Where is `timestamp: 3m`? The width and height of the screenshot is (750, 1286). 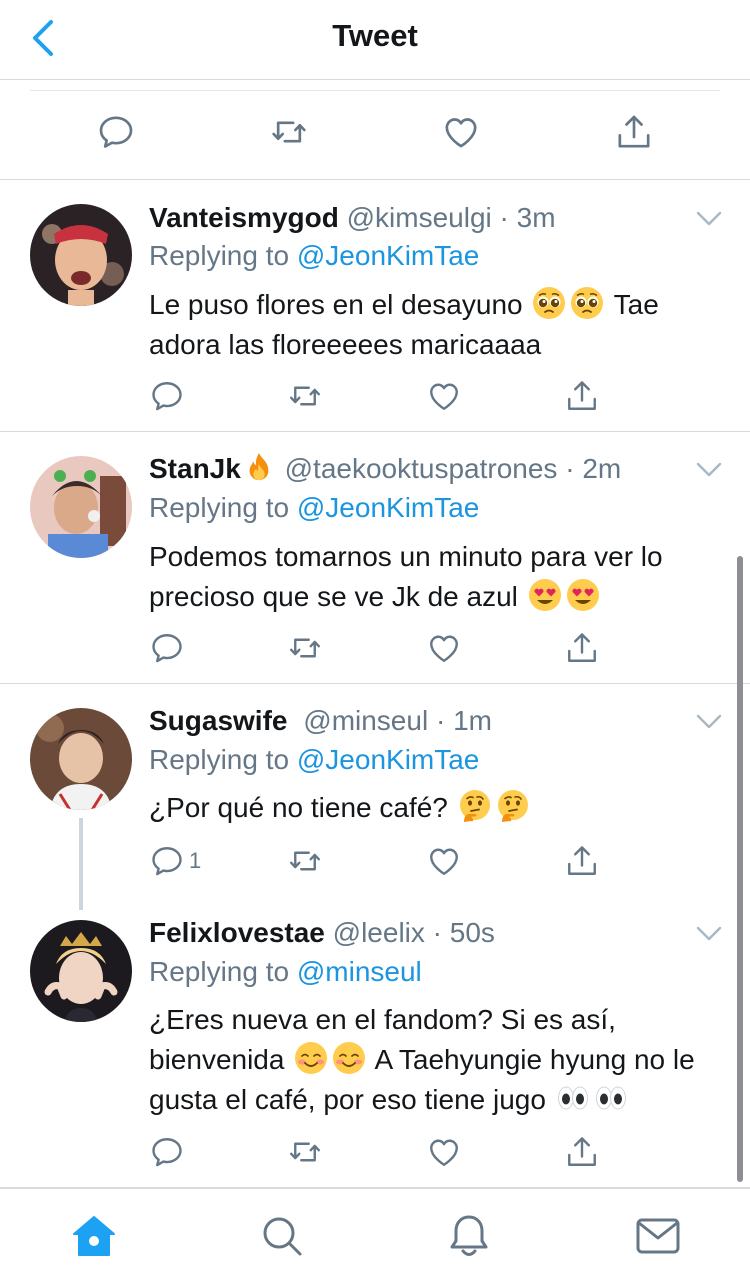 timestamp: 3m is located at coordinates (536, 217).